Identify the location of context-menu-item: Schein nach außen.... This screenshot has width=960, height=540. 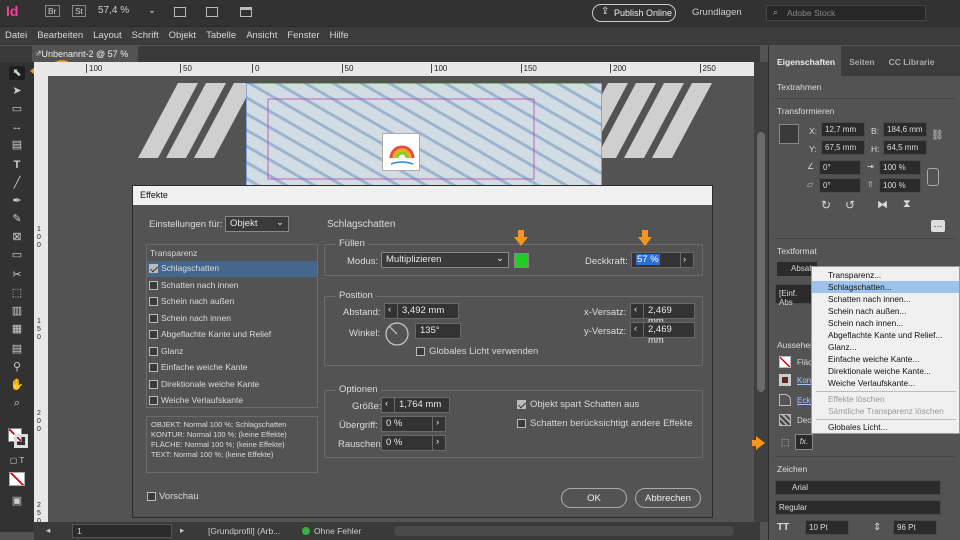
(885, 311).